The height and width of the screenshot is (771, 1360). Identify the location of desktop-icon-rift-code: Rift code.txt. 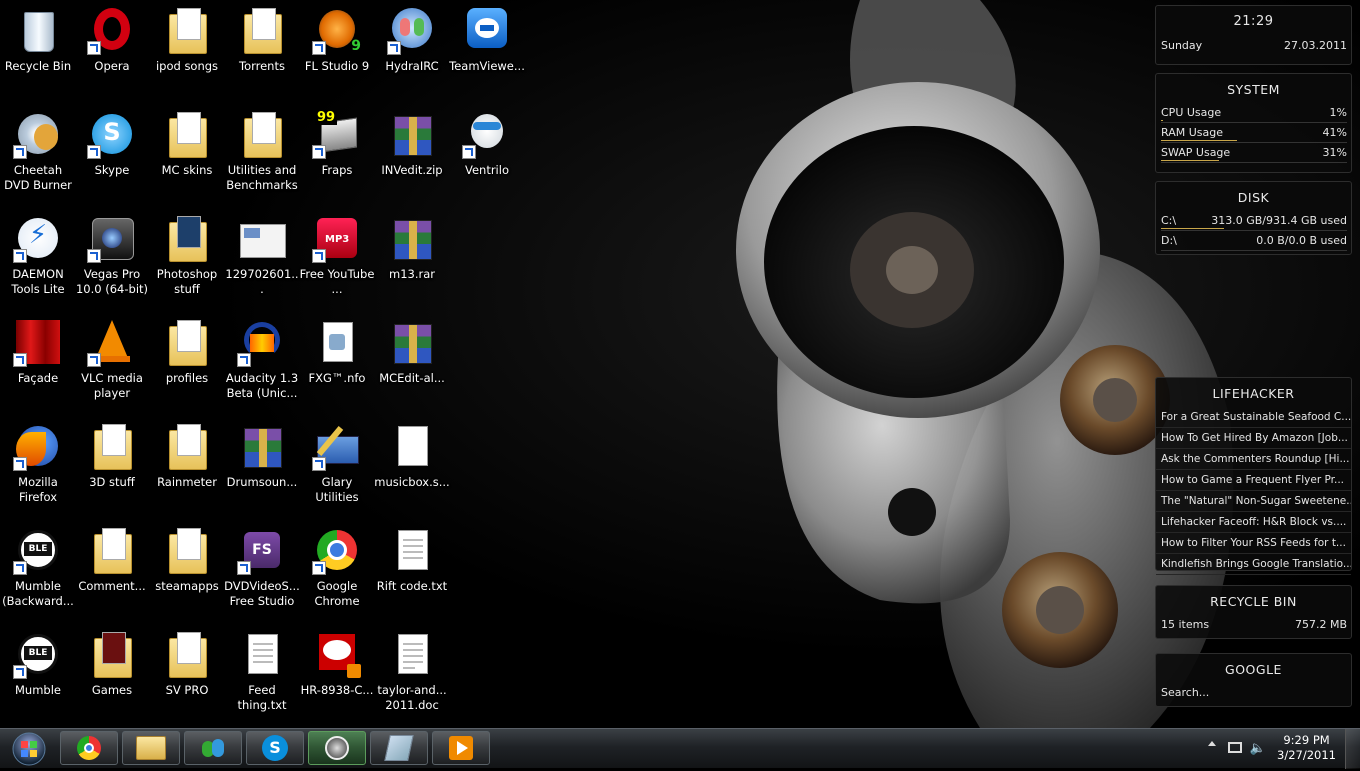
(412, 572).